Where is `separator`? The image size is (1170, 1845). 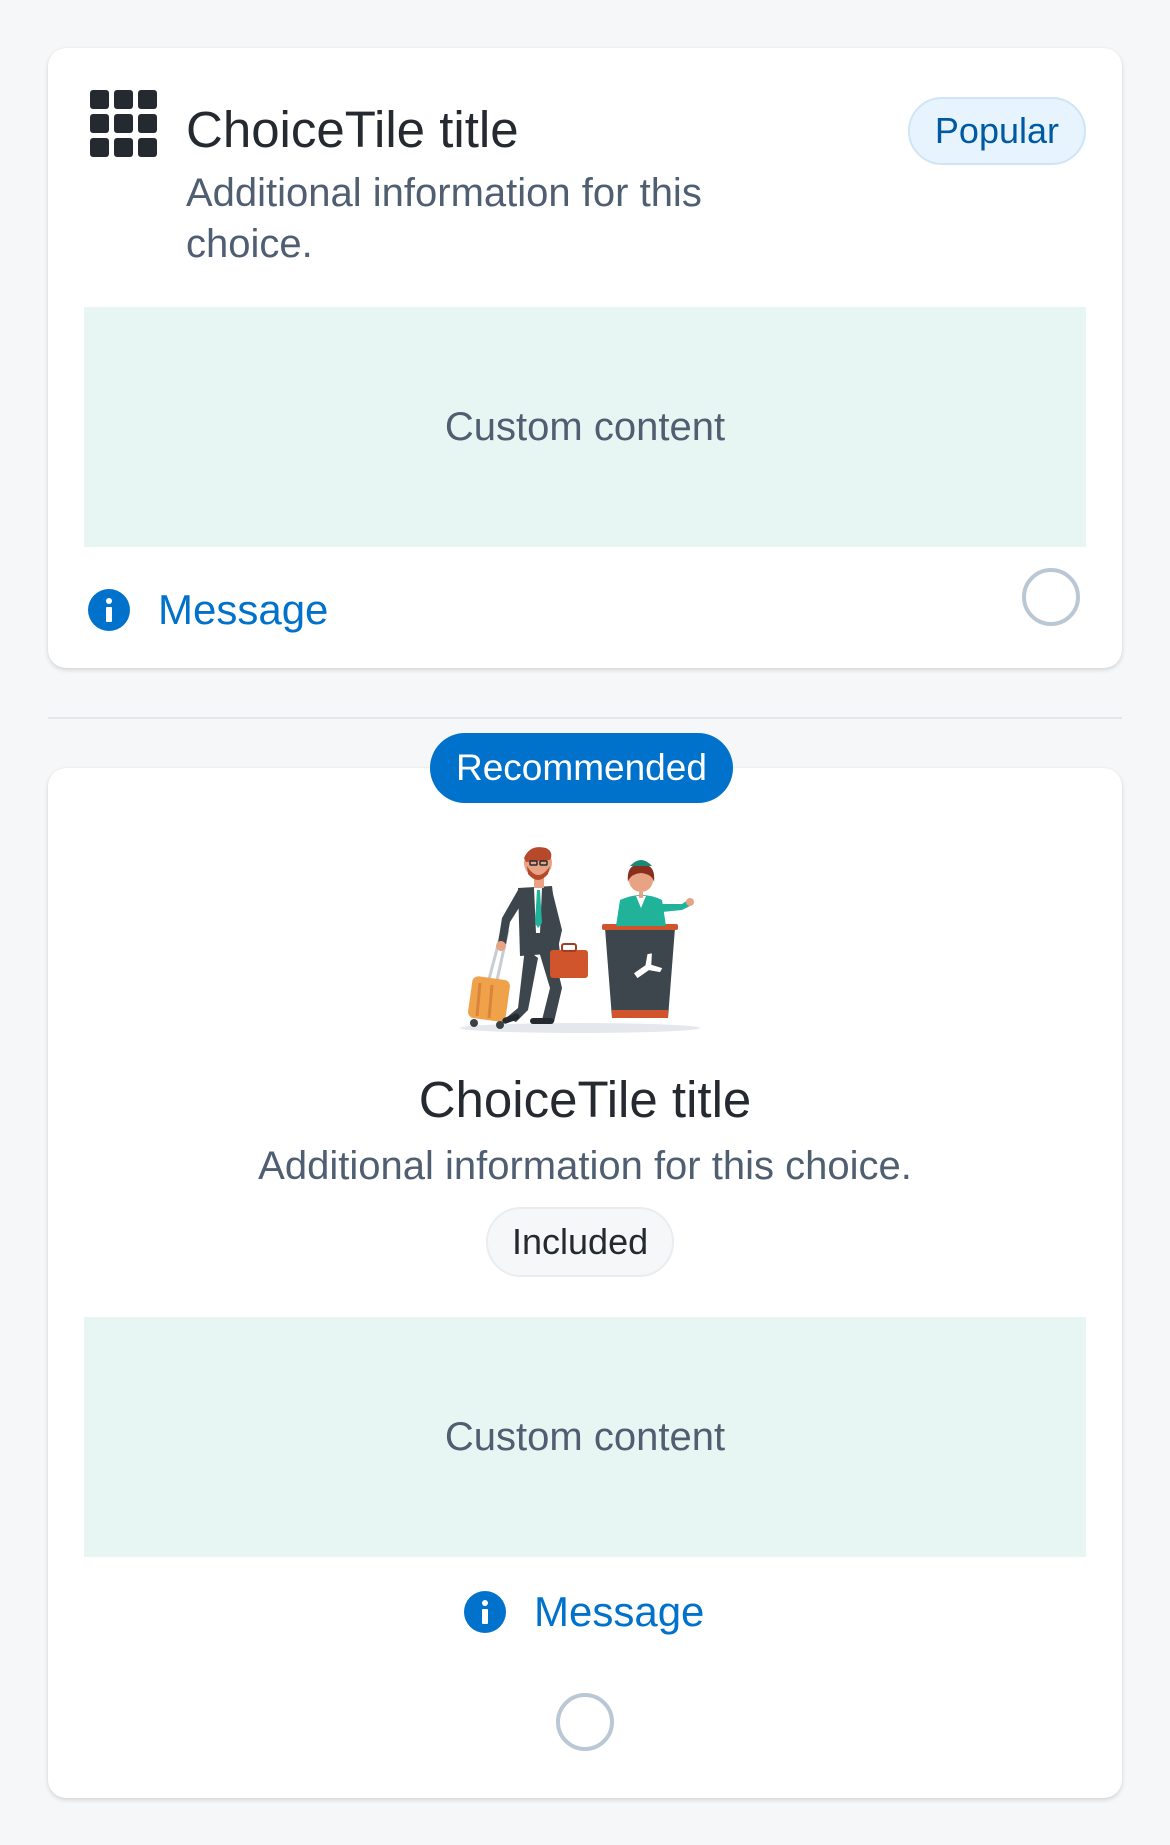
separator is located at coordinates (585, 718).